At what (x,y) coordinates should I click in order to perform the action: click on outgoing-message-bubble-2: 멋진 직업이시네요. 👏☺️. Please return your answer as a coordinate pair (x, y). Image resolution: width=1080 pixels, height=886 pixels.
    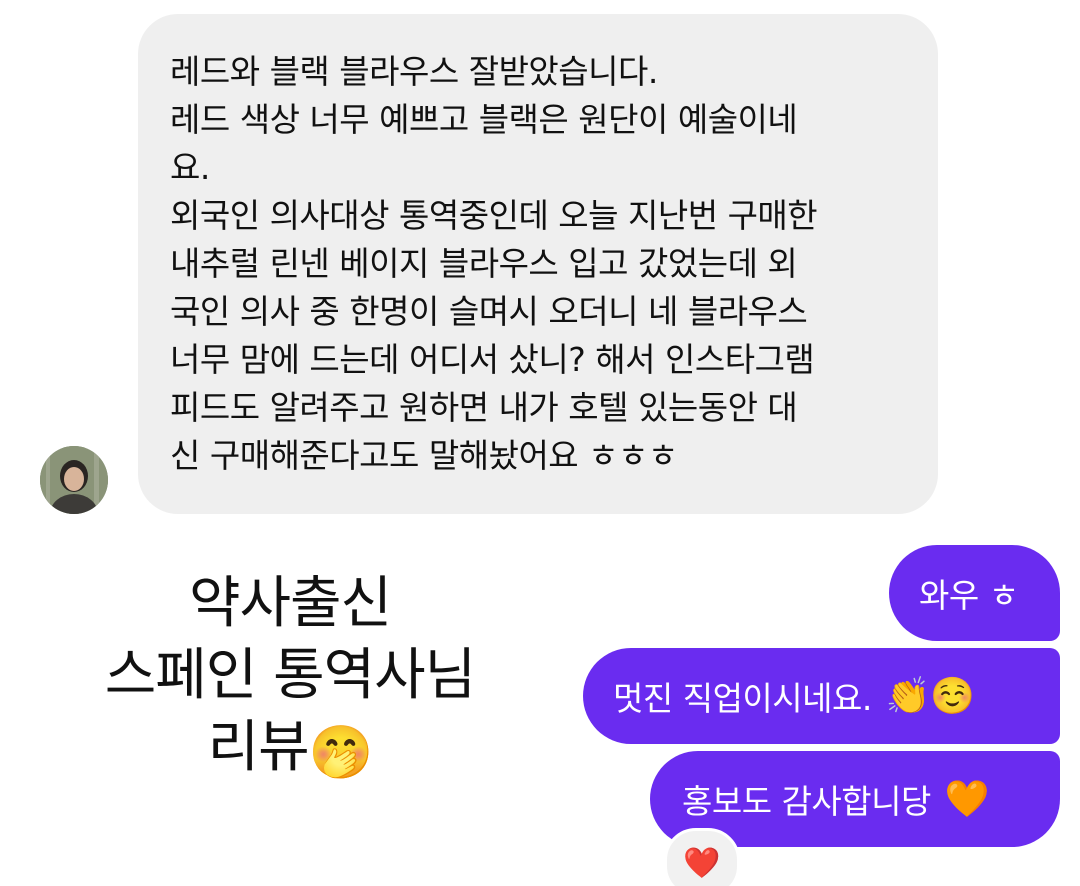
    Looking at the image, I should click on (821, 696).